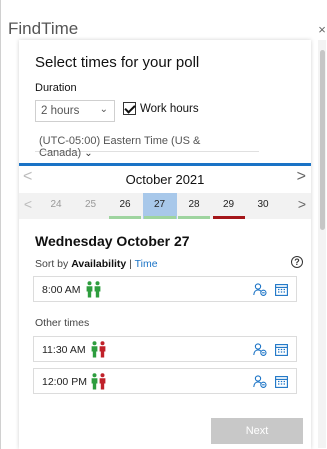 The height and width of the screenshot is (449, 327). What do you see at coordinates (28, 204) in the screenshot?
I see `day-prev-button: <` at bounding box center [28, 204].